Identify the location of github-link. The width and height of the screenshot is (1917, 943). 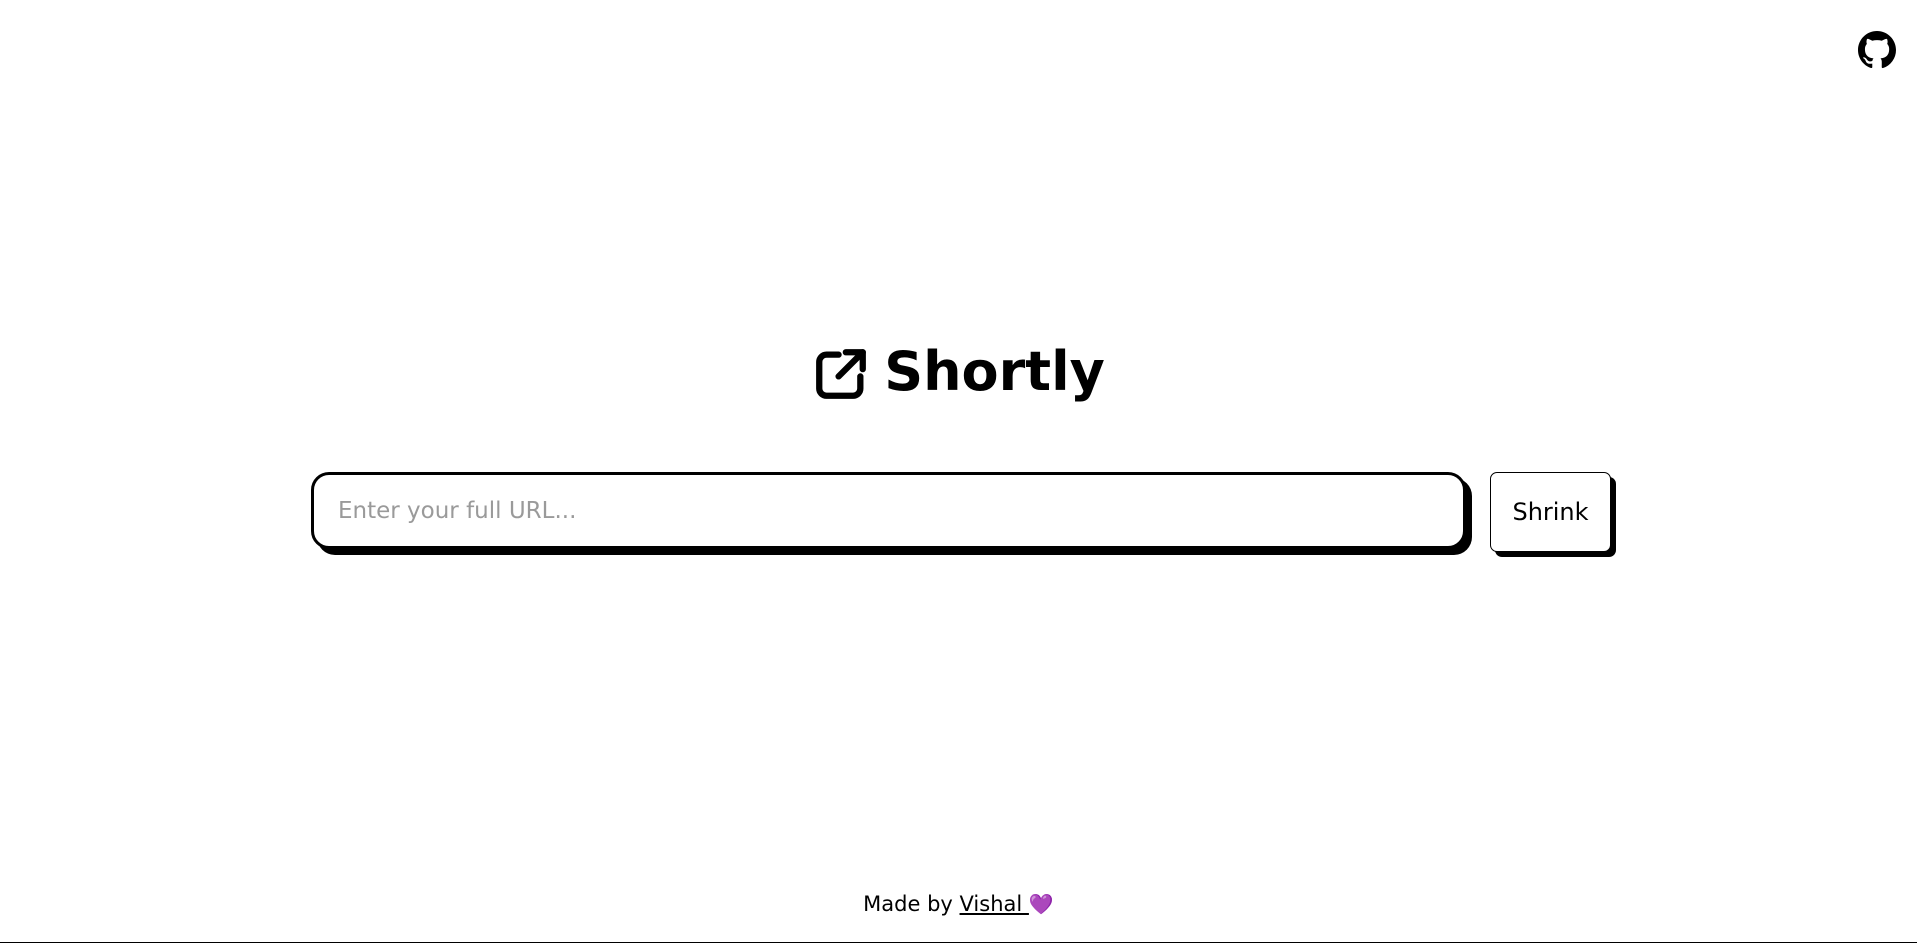
(1877, 50).